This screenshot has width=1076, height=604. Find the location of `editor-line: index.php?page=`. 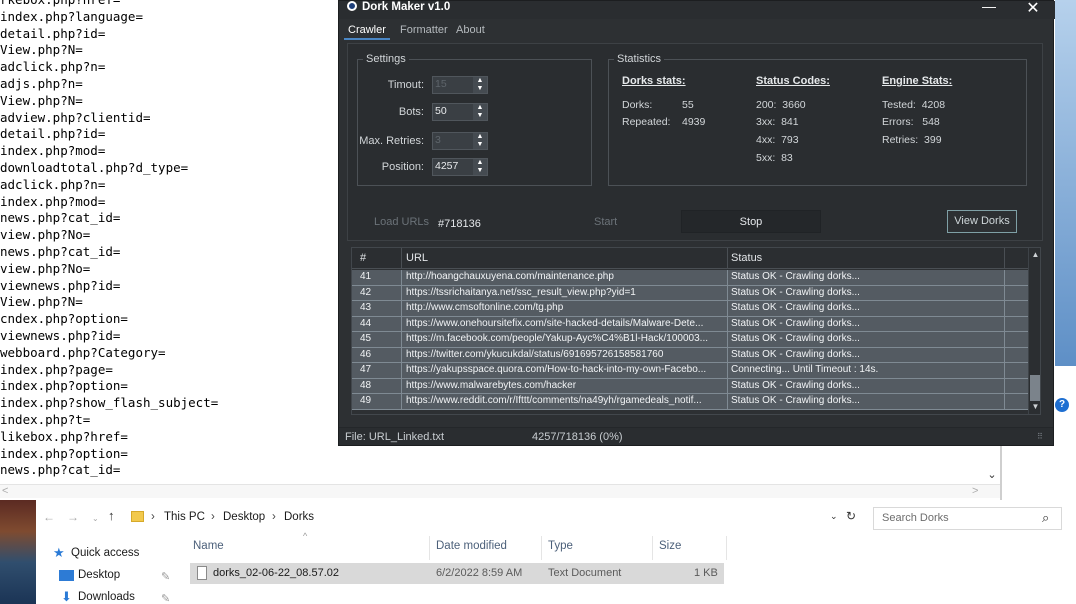

editor-line: index.php?page= is located at coordinates (109, 370).